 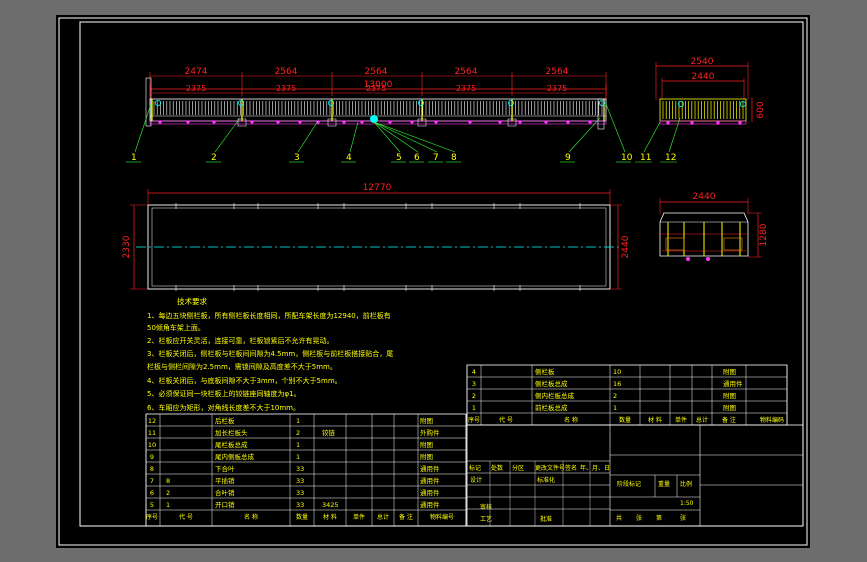 I want to click on tech-req-line-6: 4、栏板关闭后，与底板间隙不大于3mm，个别不大于5mm。, so click(x=244, y=380).